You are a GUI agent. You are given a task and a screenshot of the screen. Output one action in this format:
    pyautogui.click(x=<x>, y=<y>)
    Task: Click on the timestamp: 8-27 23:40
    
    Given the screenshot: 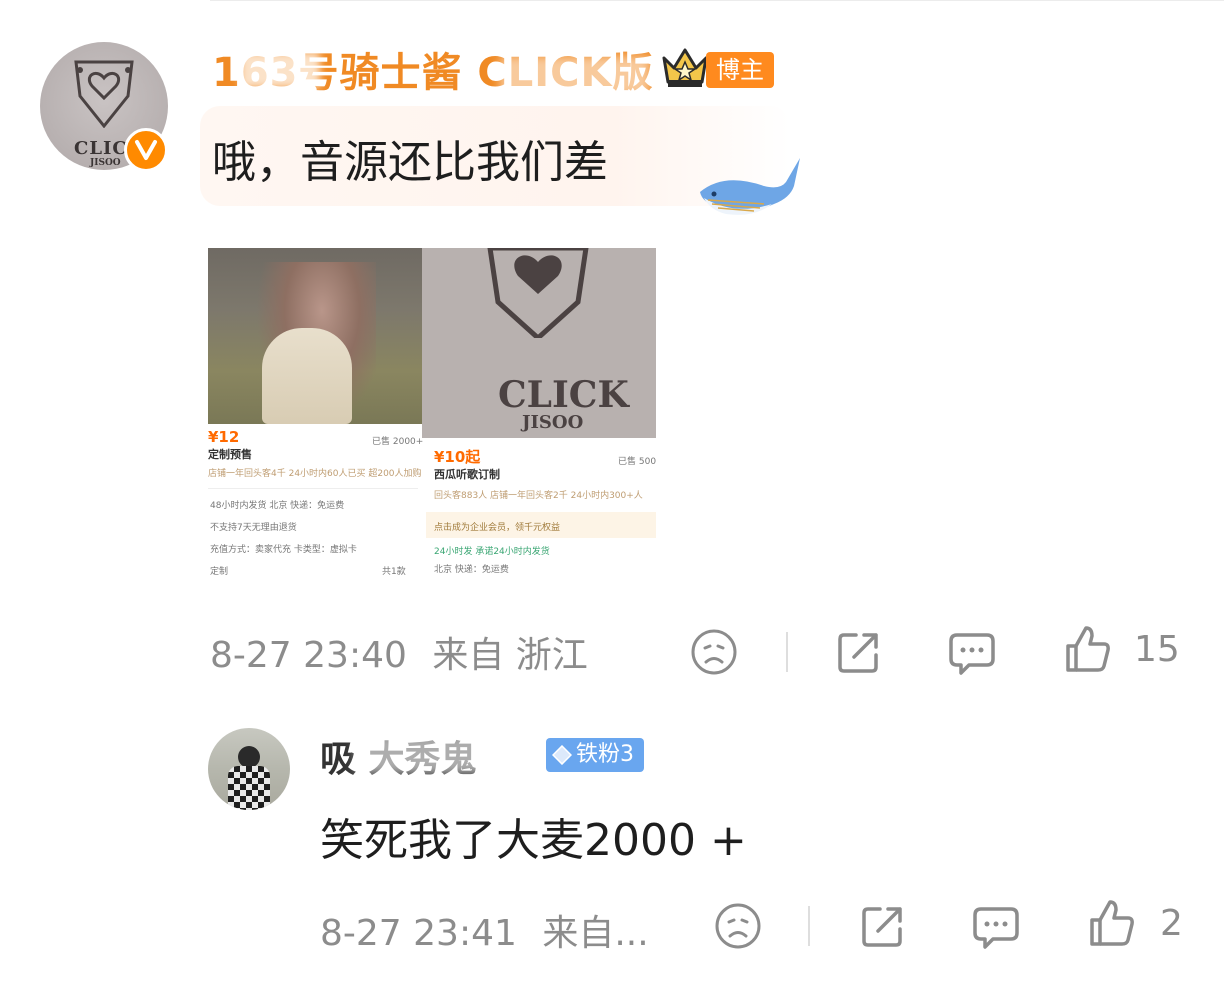 What is the action you would take?
    pyautogui.click(x=308, y=655)
    